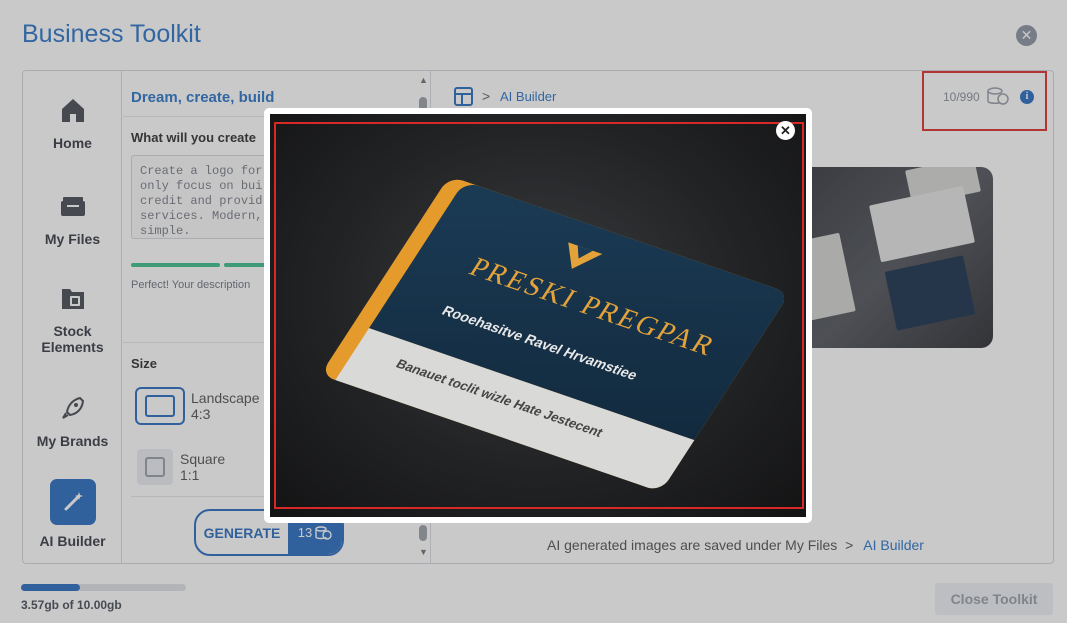 The height and width of the screenshot is (623, 1067). What do you see at coordinates (785, 130) in the screenshot?
I see `close-icon: ✕` at bounding box center [785, 130].